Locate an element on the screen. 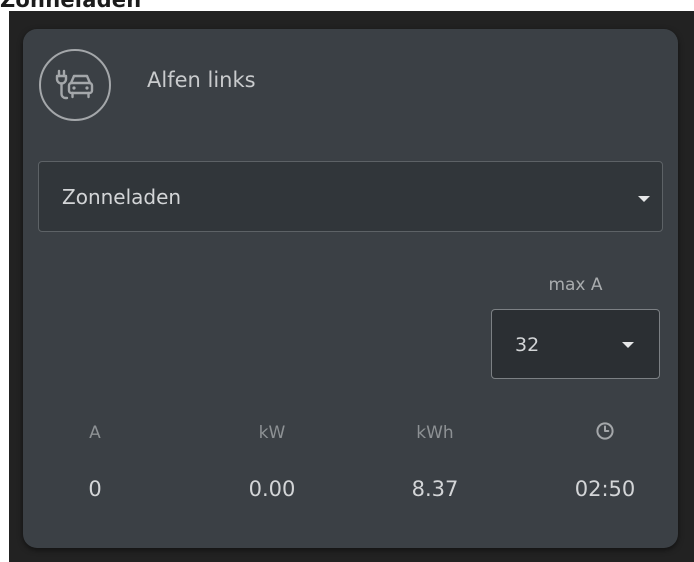  clock-icon-graphic is located at coordinates (605, 431).